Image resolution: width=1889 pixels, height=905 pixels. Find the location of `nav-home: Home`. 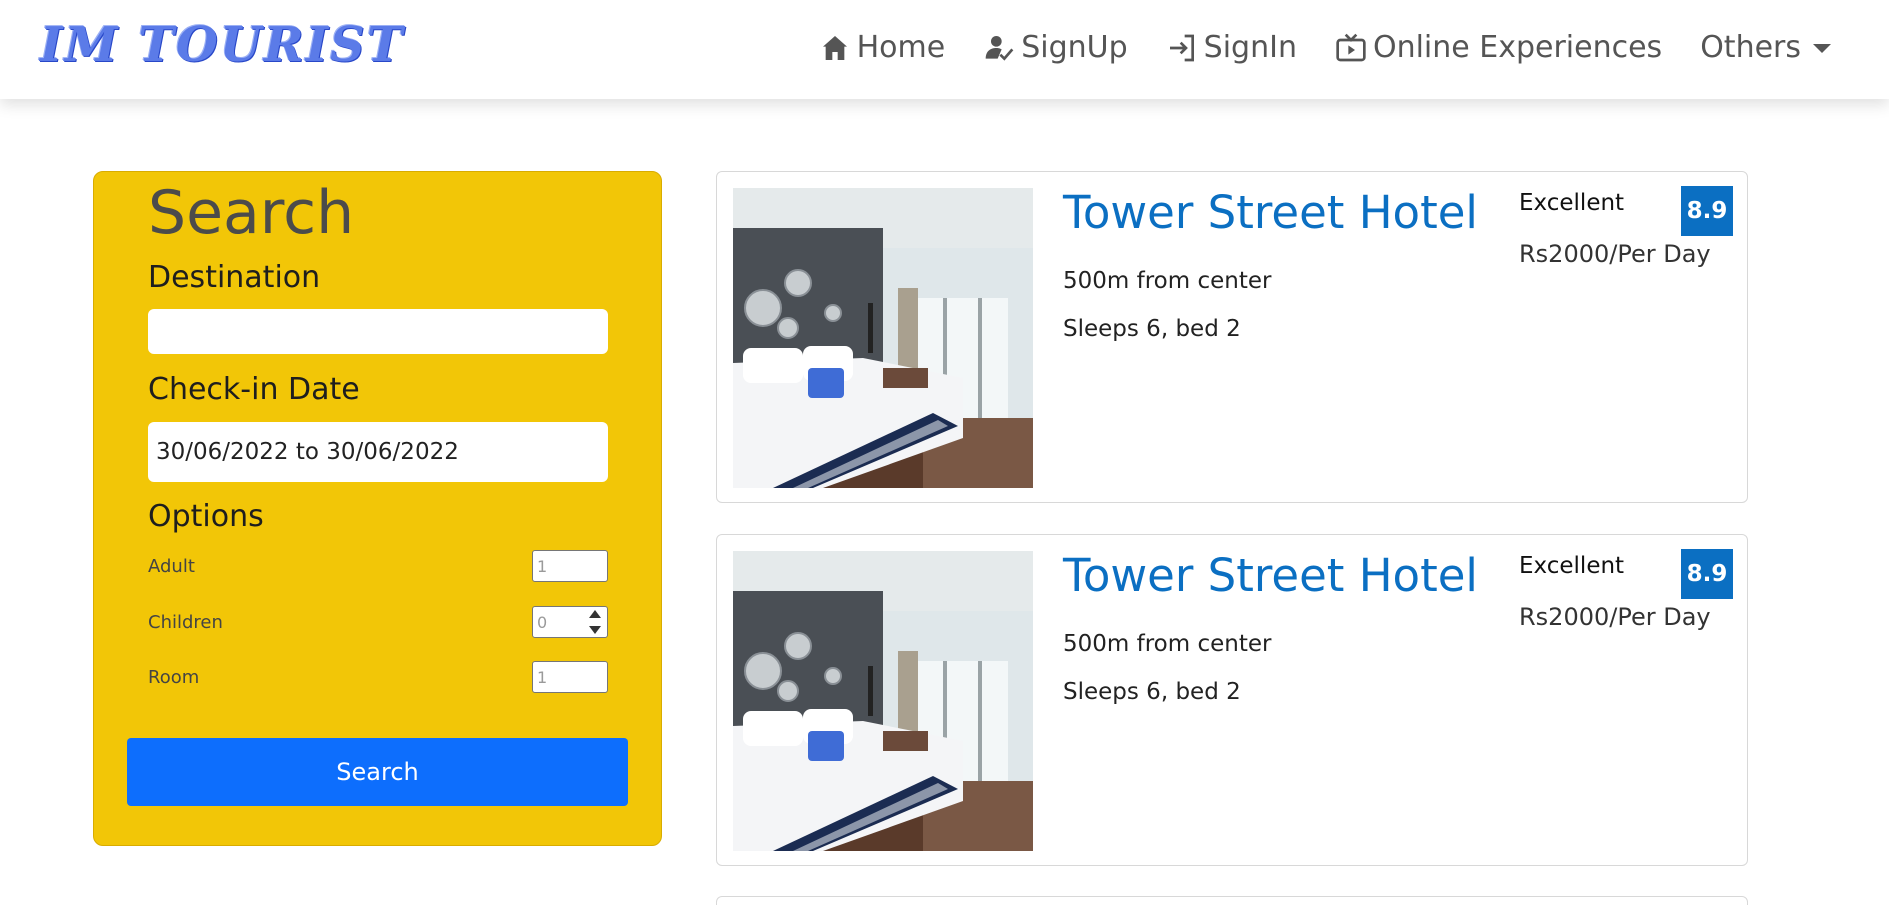

nav-home: Home is located at coordinates (882, 47).